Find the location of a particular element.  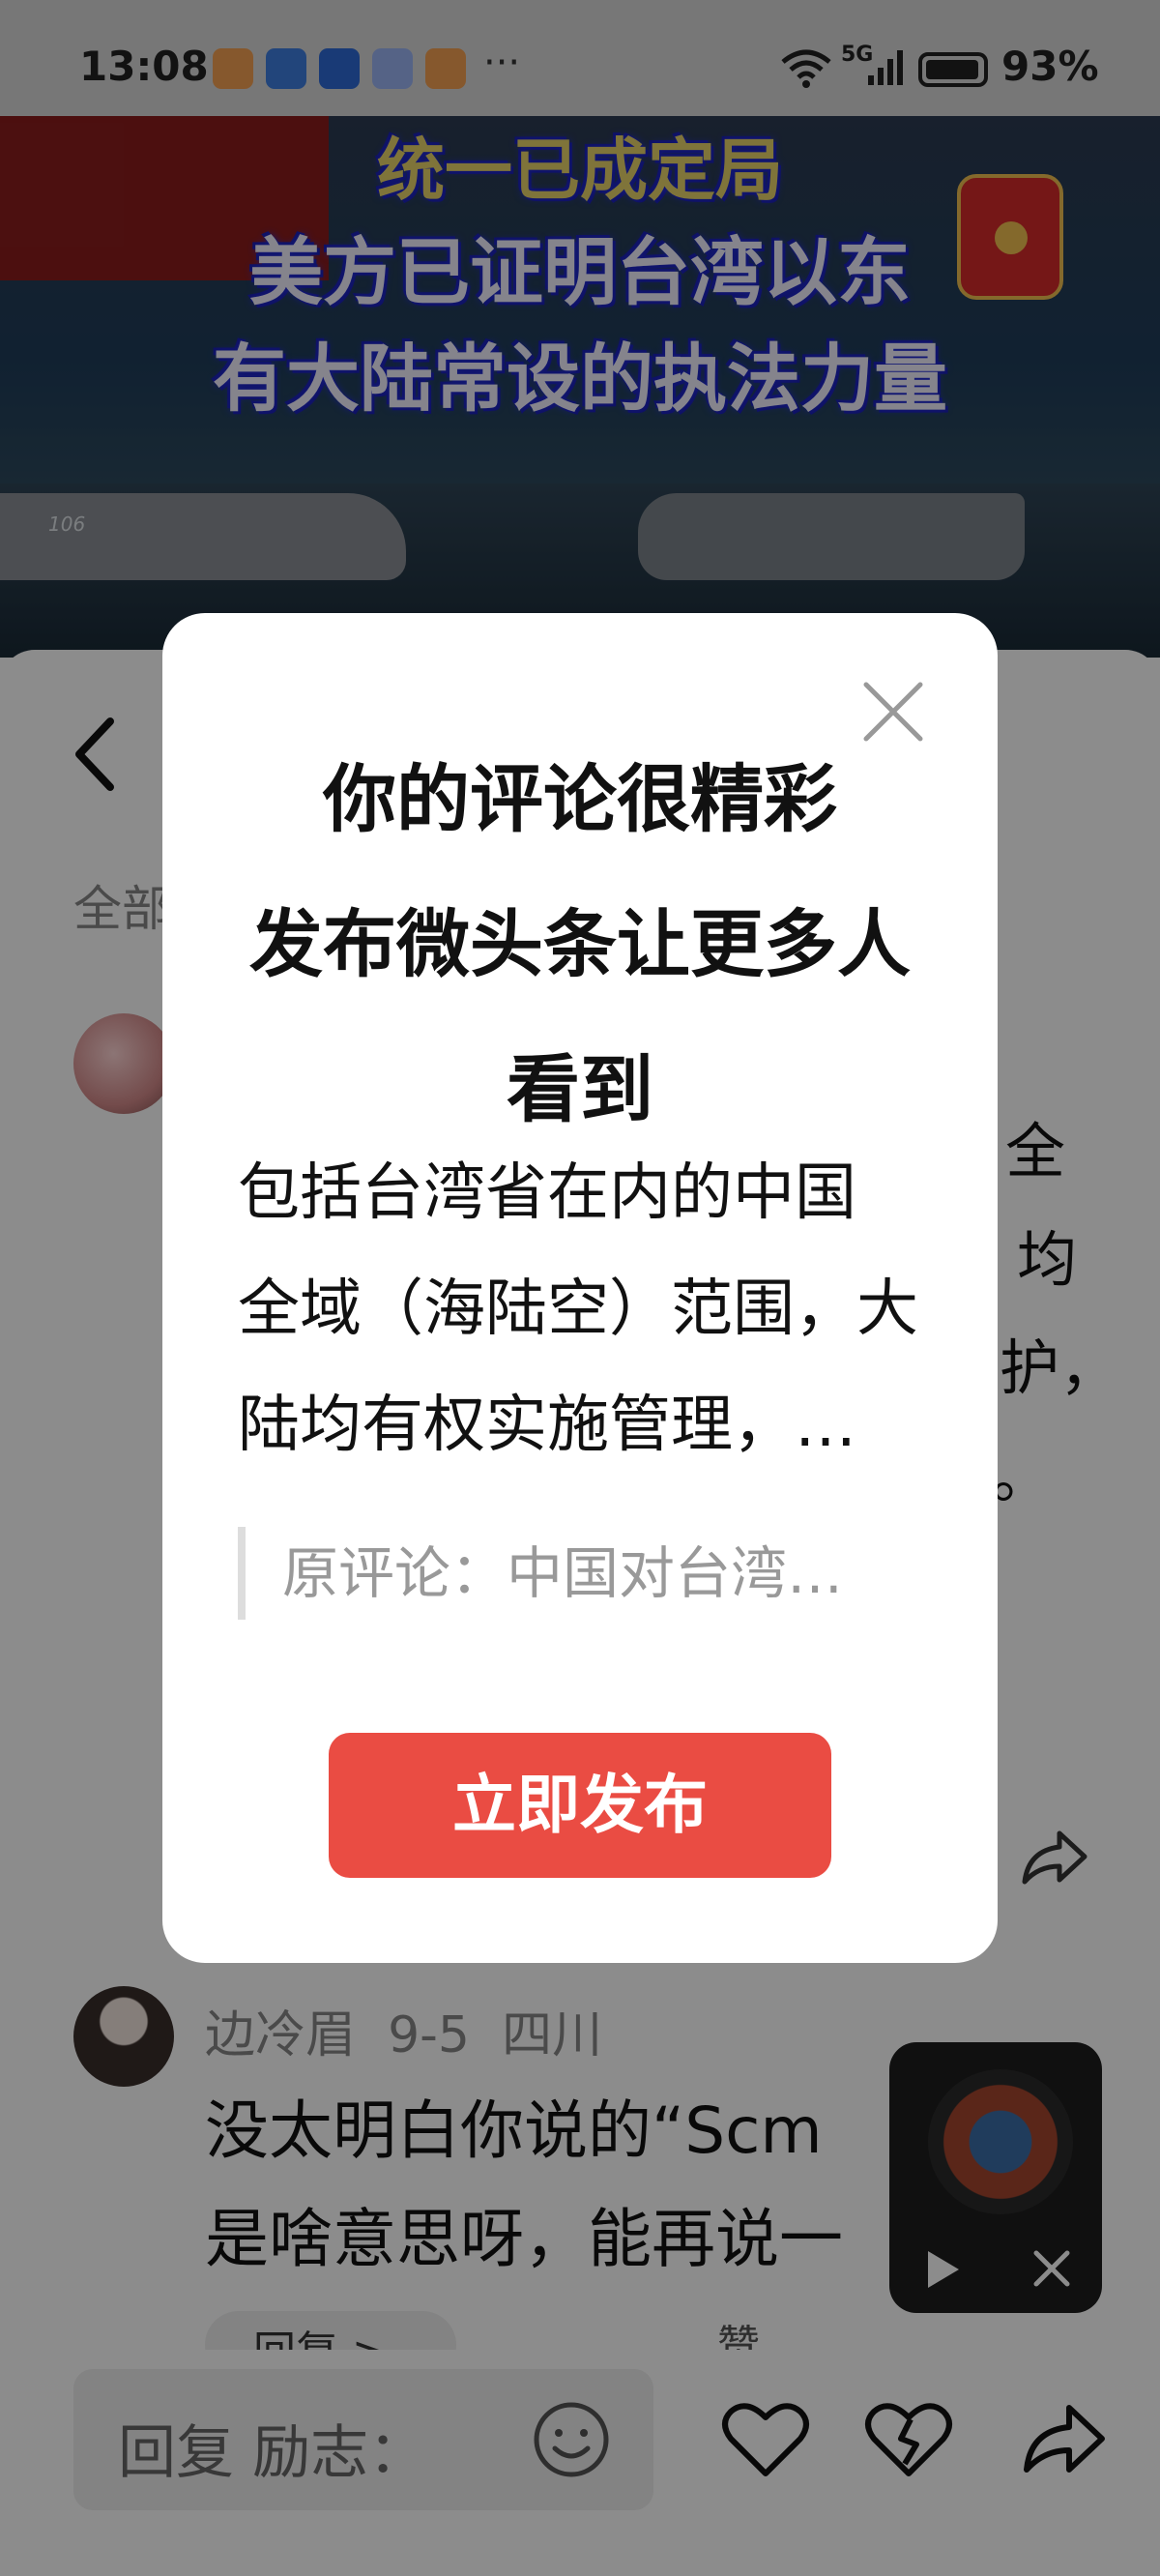

publish-button: 立即发布 is located at coordinates (580, 1805).